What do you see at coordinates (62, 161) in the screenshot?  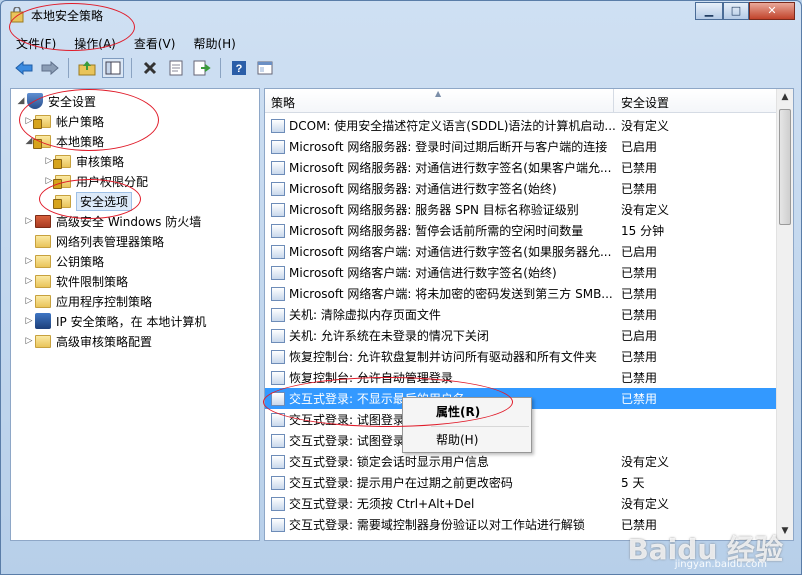 I see `lock-folder-icon` at bounding box center [62, 161].